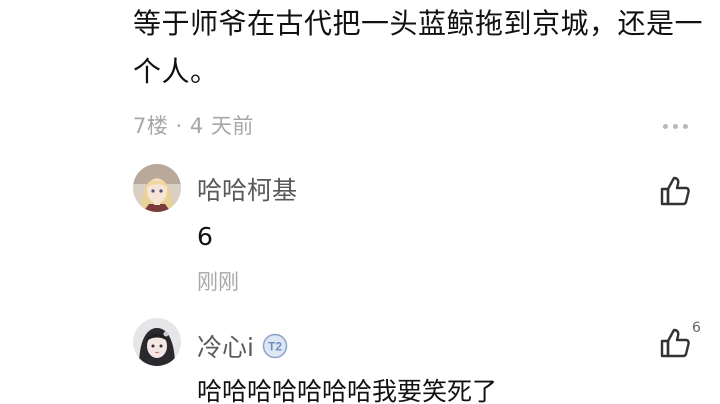  Describe the element at coordinates (347, 390) in the screenshot. I see `reply-text: 哈哈哈哈哈哈哈我要笑死了` at that location.